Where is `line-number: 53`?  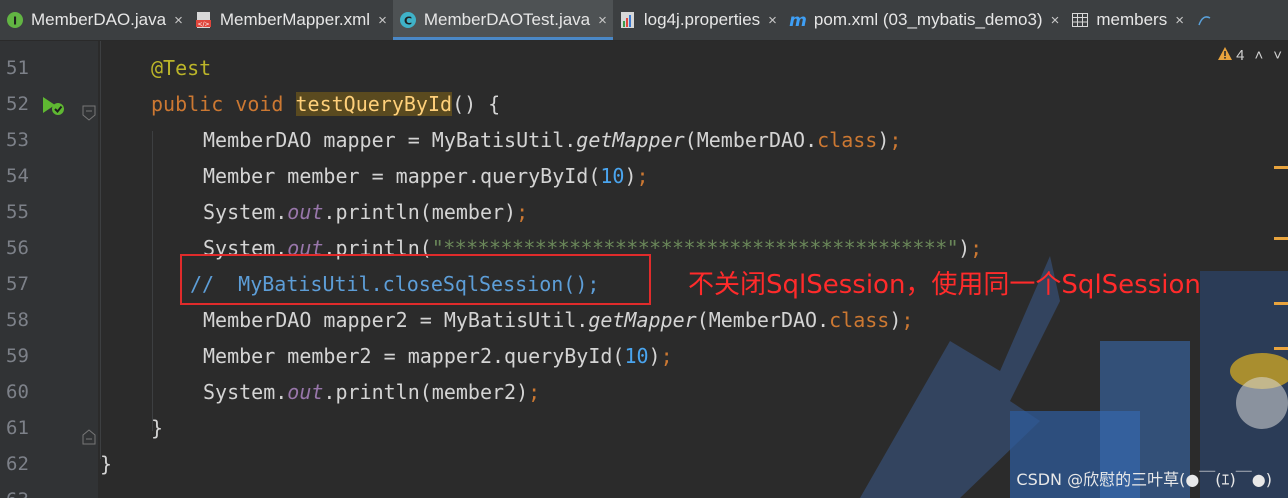 line-number: 53 is located at coordinates (17, 140).